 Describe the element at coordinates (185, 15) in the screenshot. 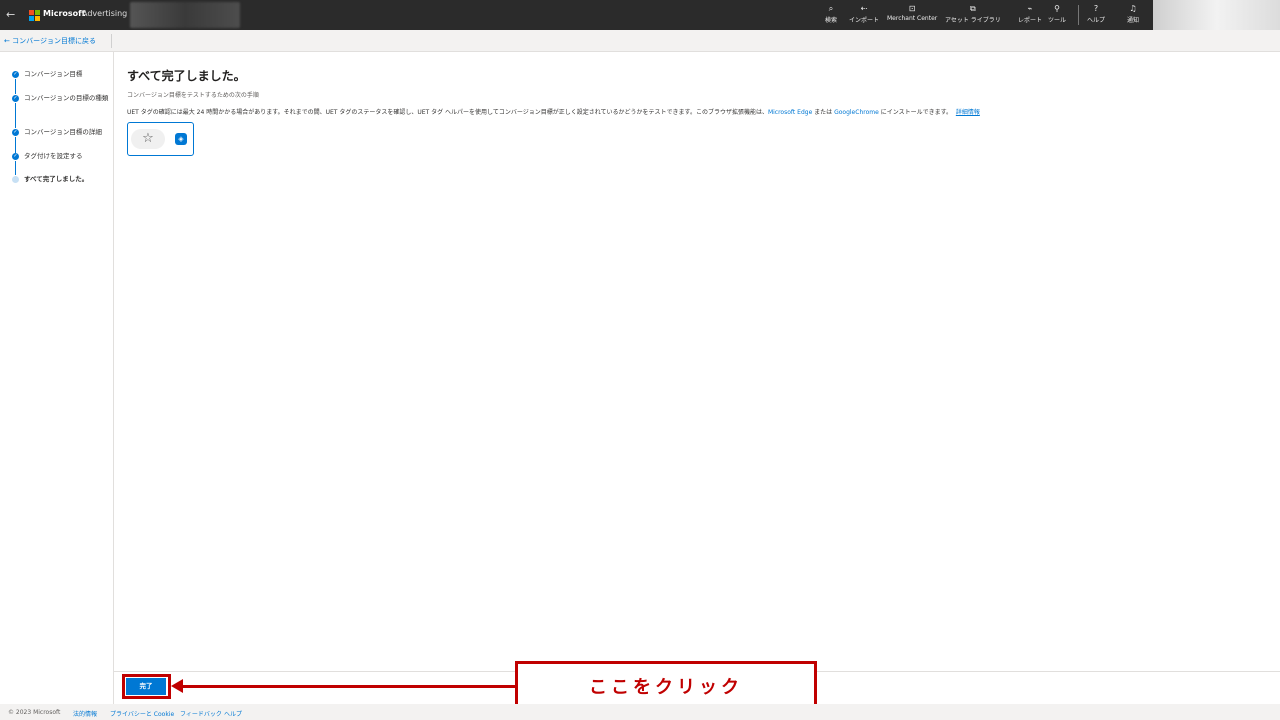

I see `account-selector-redacted` at that location.